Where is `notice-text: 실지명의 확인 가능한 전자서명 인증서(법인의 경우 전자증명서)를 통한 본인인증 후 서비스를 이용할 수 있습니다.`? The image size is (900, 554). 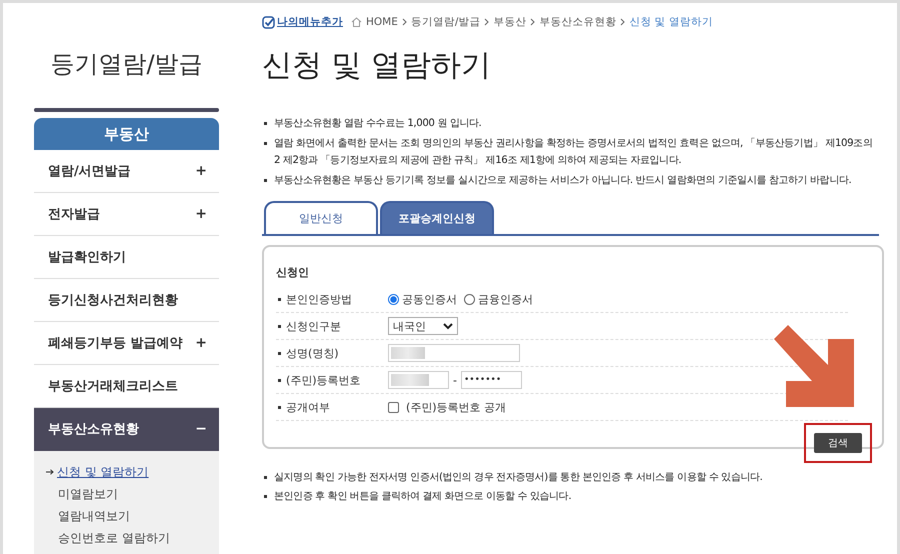 notice-text: 실지명의 확인 가능한 전자서명 인증서(법인의 경우 전자증명서)를 통한 본인인증 후 서비스를 이용할 수 있습니다. is located at coordinates (568, 477).